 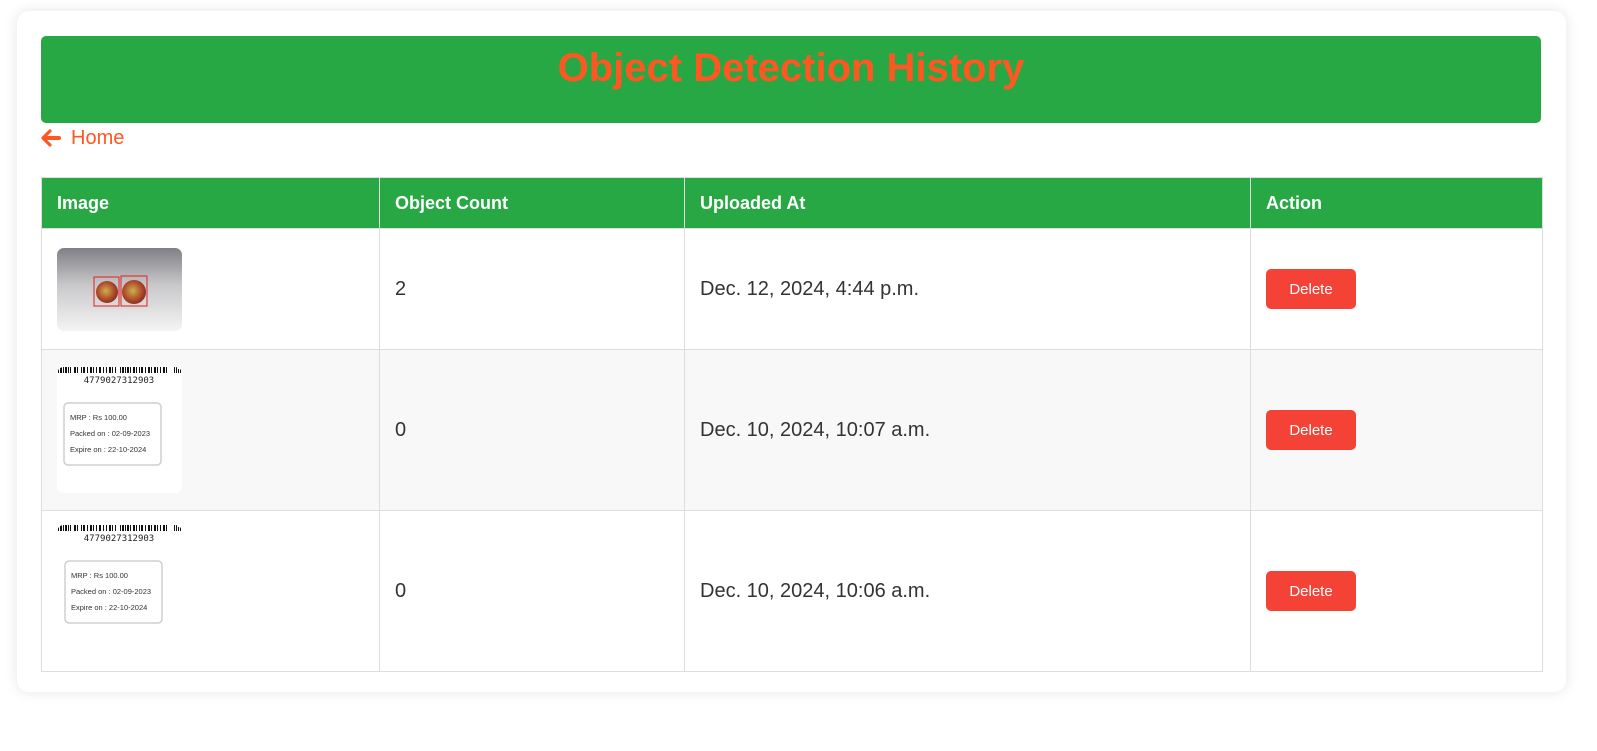 I want to click on column-header-object-count: Object Count, so click(x=532, y=203).